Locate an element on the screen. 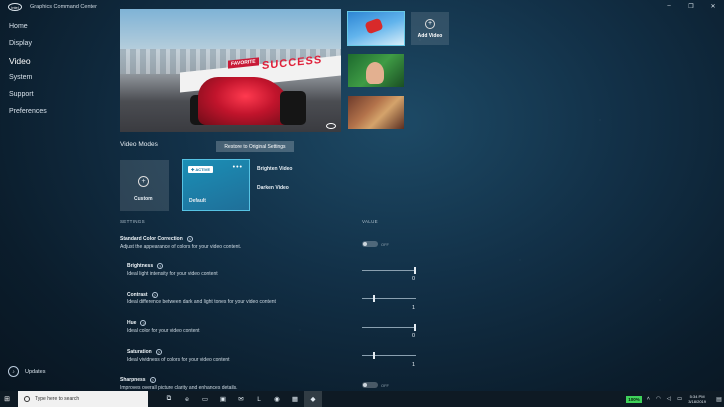  chrome-icon: ◉ is located at coordinates (277, 399).